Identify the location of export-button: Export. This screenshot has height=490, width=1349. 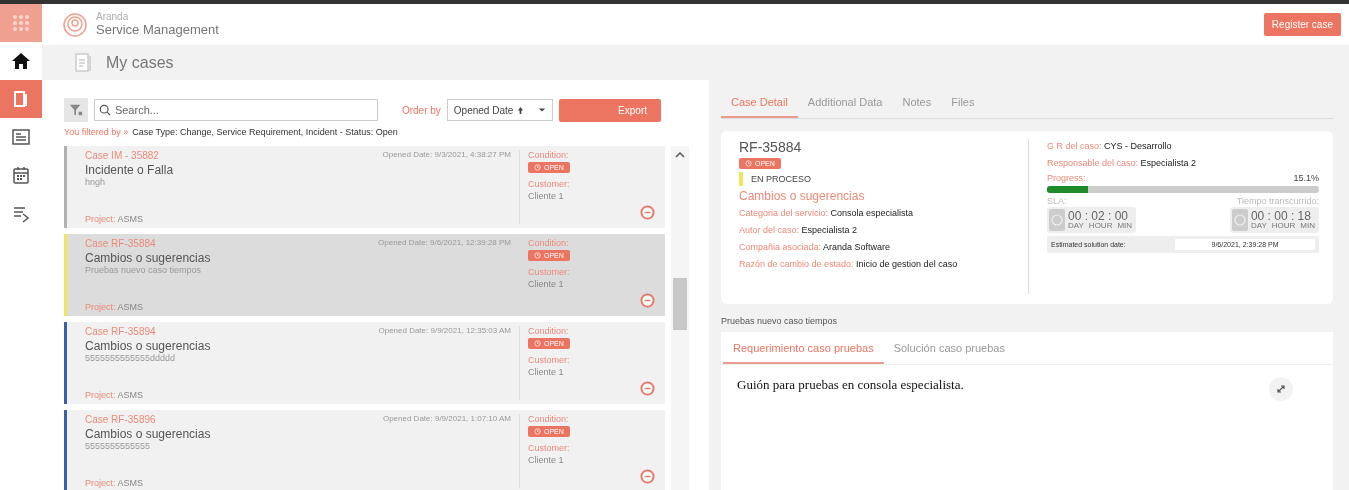
(610, 110).